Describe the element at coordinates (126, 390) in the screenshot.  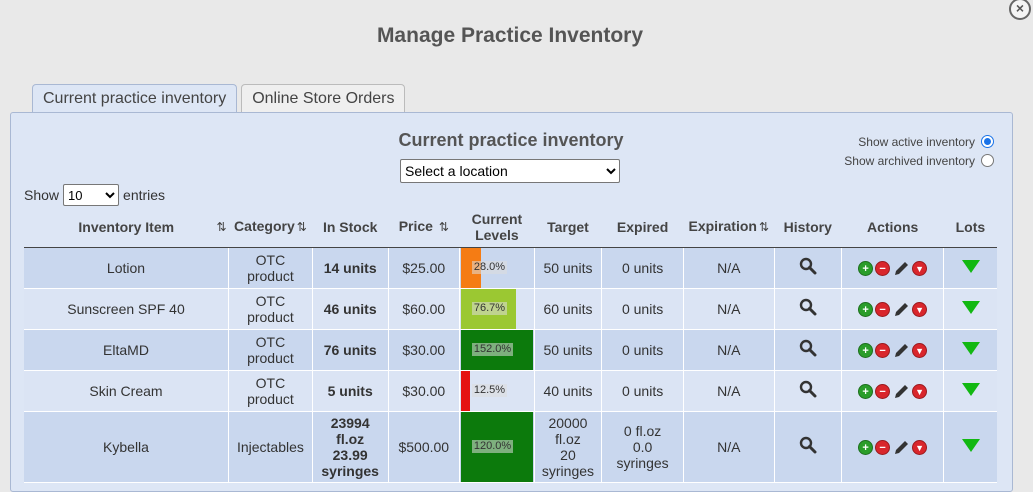
I see `cell-item-text: Skin Cream` at that location.